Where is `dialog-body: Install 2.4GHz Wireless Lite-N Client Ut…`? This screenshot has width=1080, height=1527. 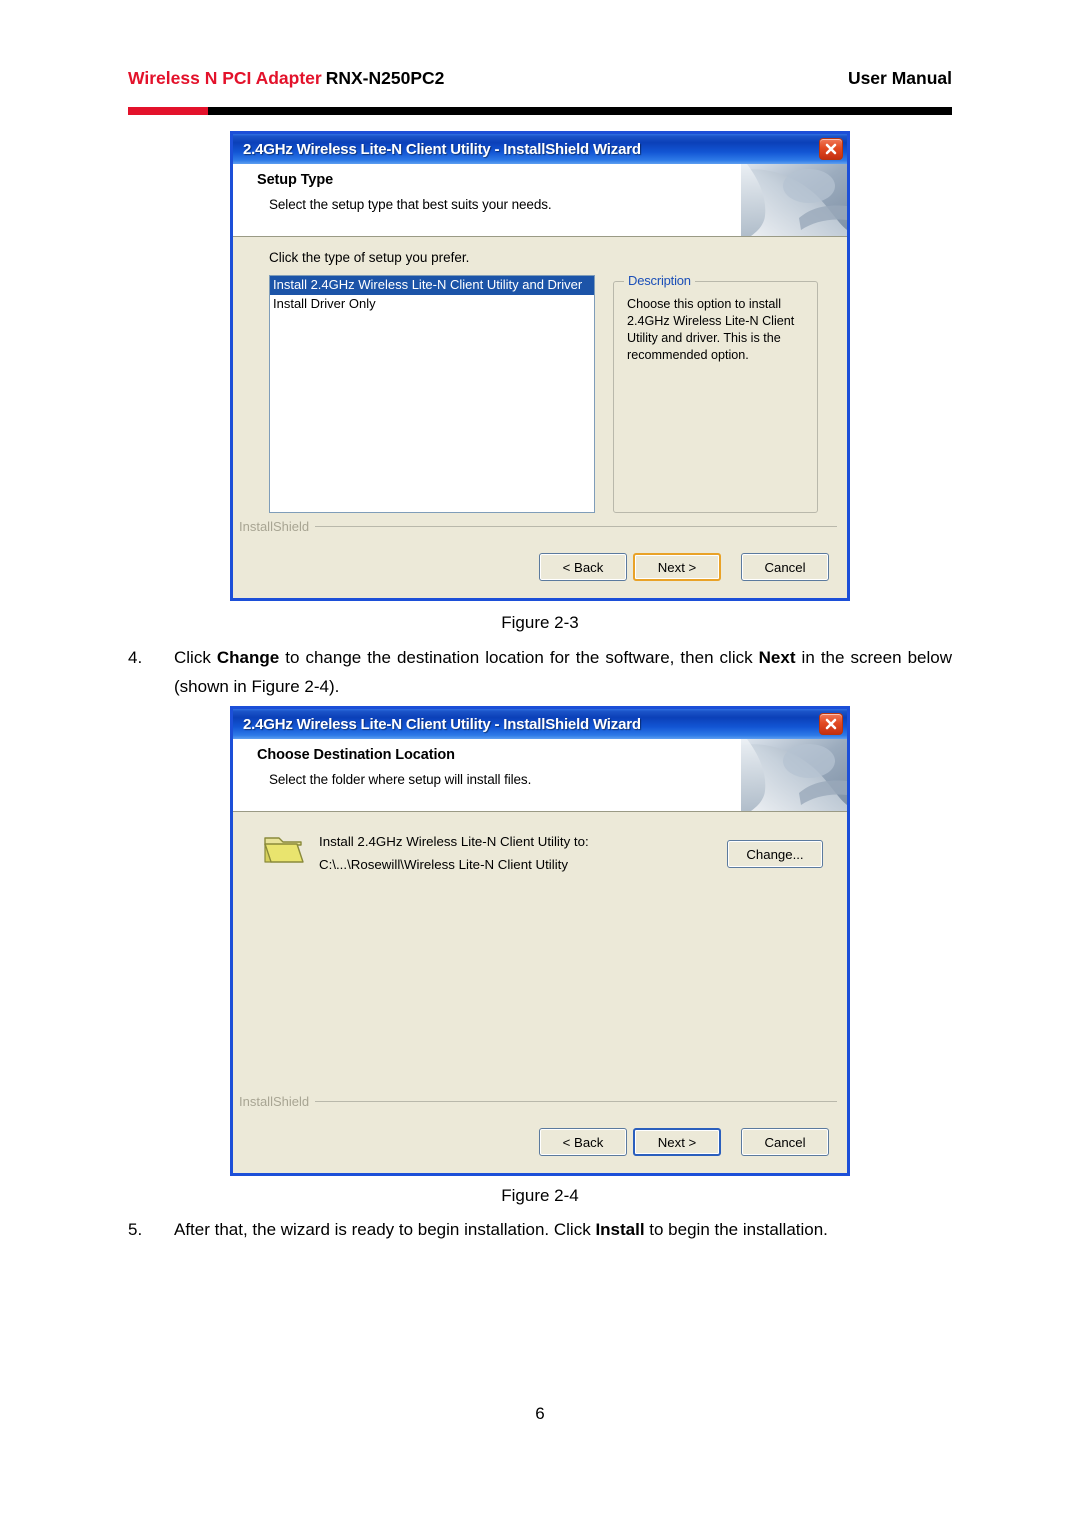
dialog-body: Install 2.4GHz Wireless Lite-N Client Ut… is located at coordinates (540, 992).